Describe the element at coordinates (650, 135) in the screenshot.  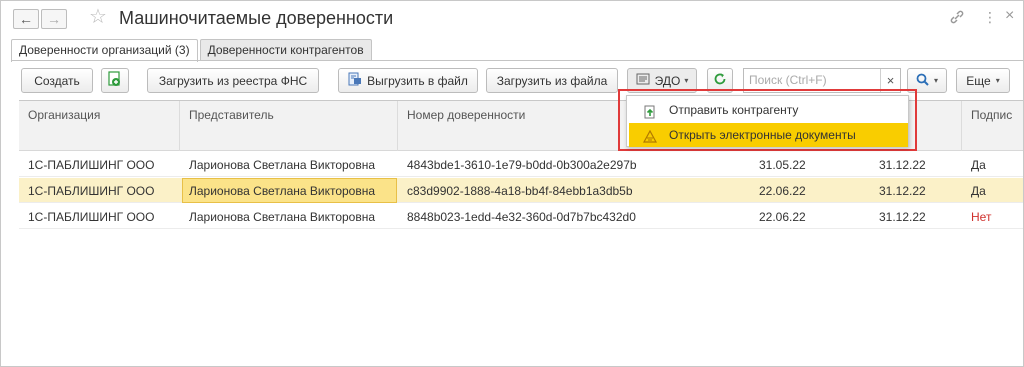
I see `edo-documents-icon` at that location.